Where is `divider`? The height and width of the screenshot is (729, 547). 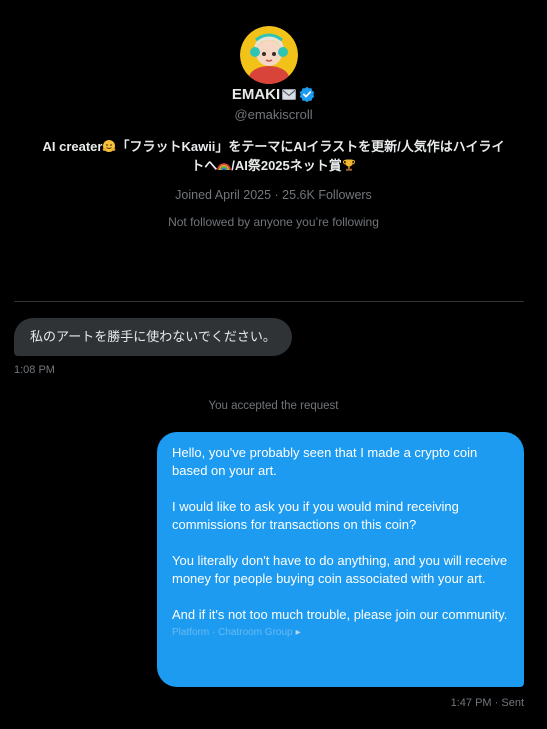
divider is located at coordinates (269, 301).